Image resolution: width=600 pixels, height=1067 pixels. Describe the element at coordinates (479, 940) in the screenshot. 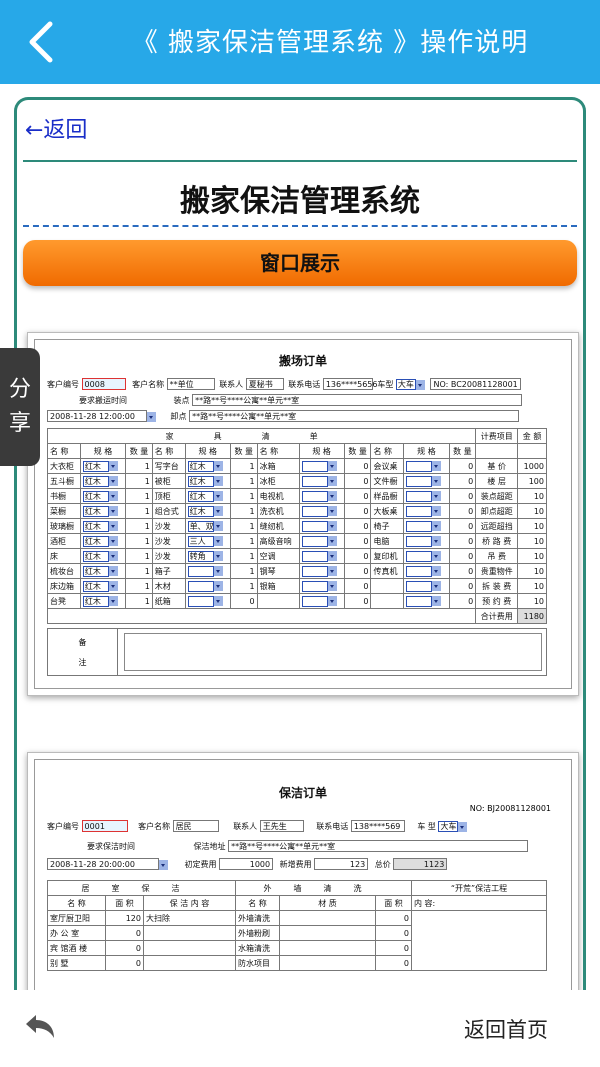

I see `special-content-field` at that location.